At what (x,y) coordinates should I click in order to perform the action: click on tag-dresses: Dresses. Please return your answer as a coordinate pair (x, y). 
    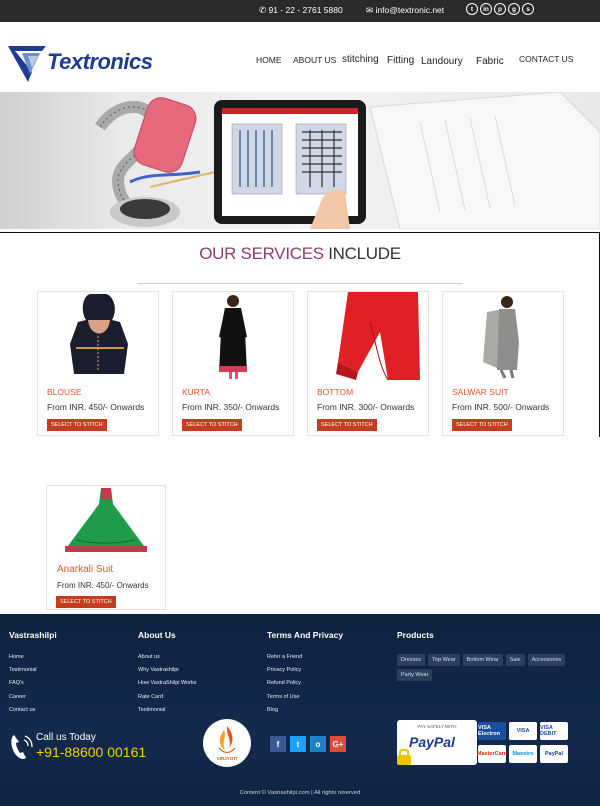
    Looking at the image, I should click on (411, 660).